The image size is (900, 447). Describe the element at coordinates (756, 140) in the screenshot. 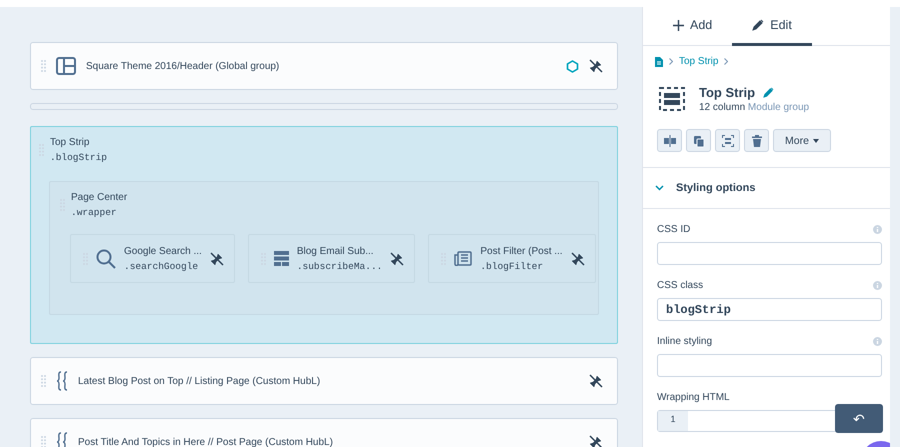

I see `trash-icon` at that location.